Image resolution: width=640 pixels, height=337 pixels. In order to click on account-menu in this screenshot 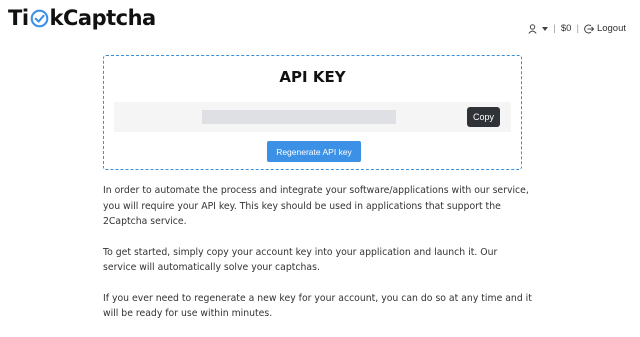, I will do `click(538, 29)`.